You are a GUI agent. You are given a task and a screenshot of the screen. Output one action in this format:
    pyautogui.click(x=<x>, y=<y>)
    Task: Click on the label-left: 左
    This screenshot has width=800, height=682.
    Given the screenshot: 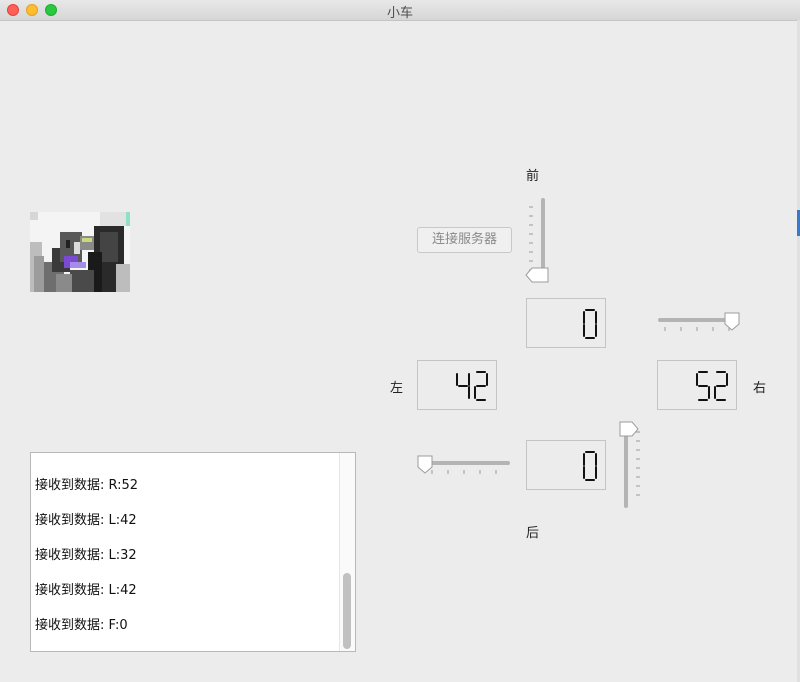 What is the action you would take?
    pyautogui.click(x=397, y=388)
    